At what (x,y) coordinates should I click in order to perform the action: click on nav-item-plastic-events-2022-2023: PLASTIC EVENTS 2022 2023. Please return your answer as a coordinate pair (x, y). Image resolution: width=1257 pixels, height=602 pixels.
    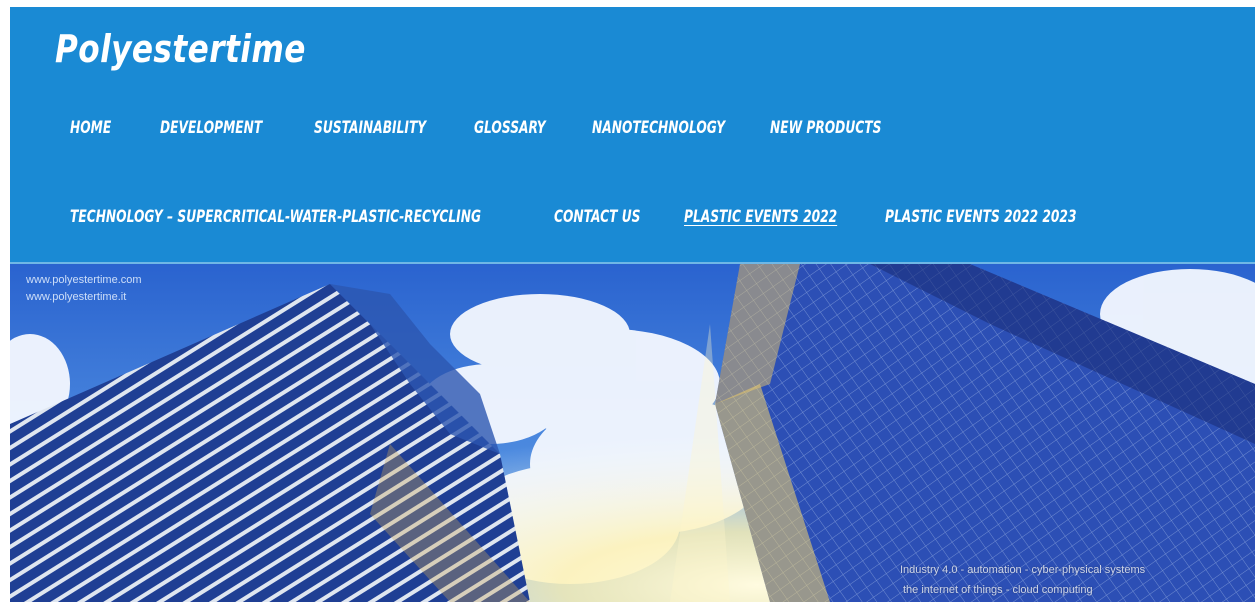
    Looking at the image, I should click on (980, 217).